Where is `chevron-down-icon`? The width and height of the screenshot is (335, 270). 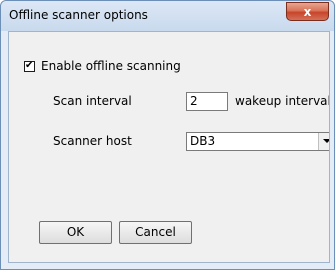 chevron-down-icon is located at coordinates (326, 141).